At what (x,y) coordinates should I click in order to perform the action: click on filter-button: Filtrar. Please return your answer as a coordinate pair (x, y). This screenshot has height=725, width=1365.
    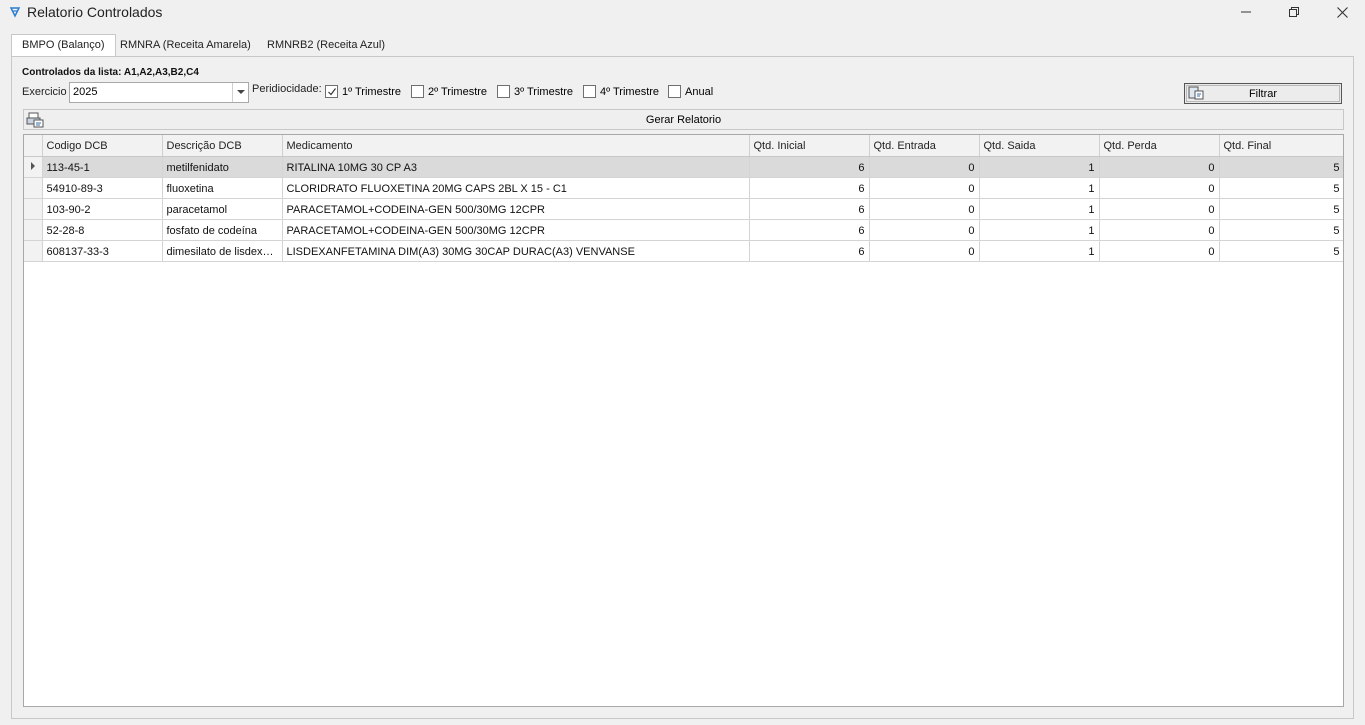
    Looking at the image, I should click on (1263, 93).